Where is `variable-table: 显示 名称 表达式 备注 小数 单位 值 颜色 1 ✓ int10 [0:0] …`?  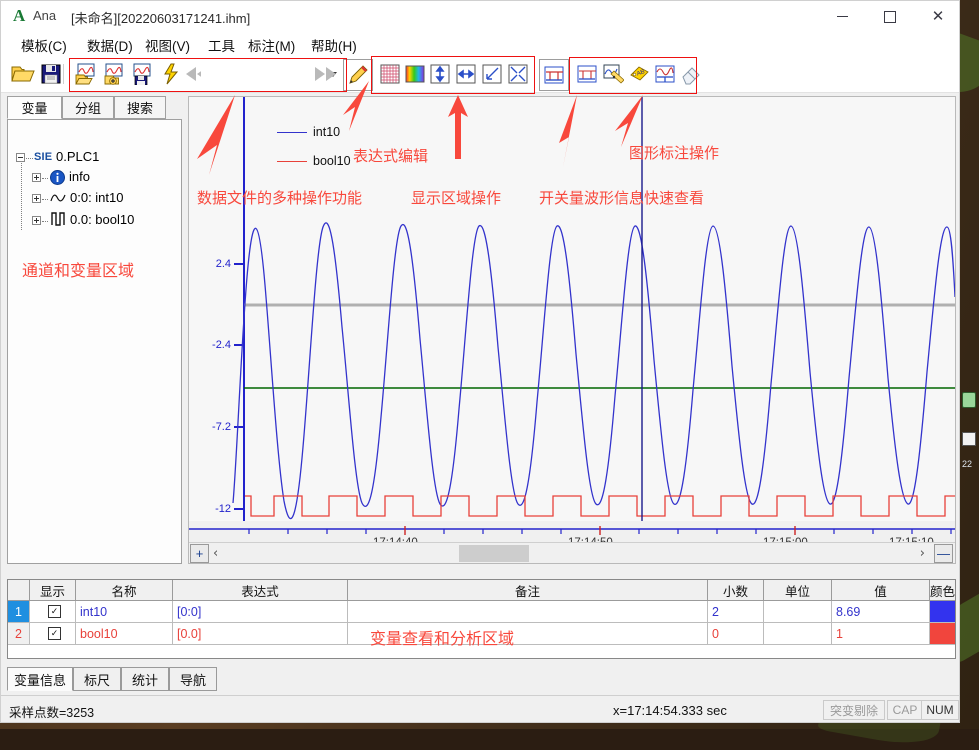
variable-table: 显示 名称 表达式 备注 小数 单位 值 颜色 1 ✓ int10 [0:0] … is located at coordinates (481, 619).